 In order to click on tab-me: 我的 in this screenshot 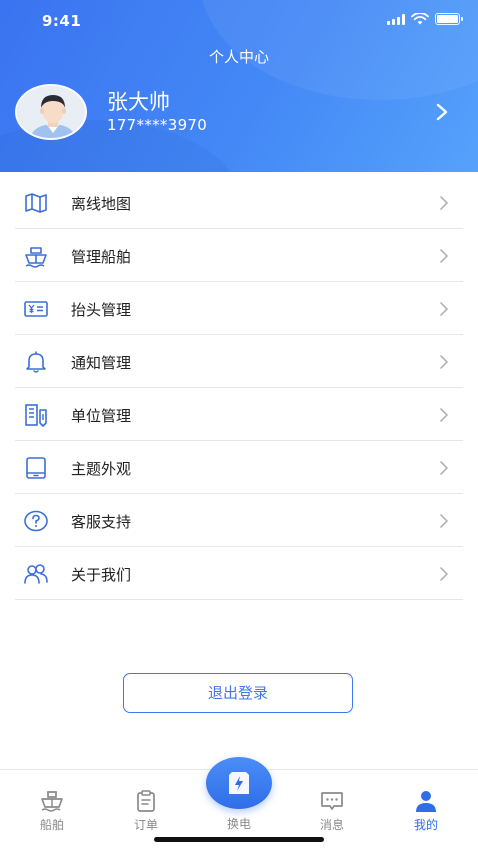, I will do `click(426, 805)`.